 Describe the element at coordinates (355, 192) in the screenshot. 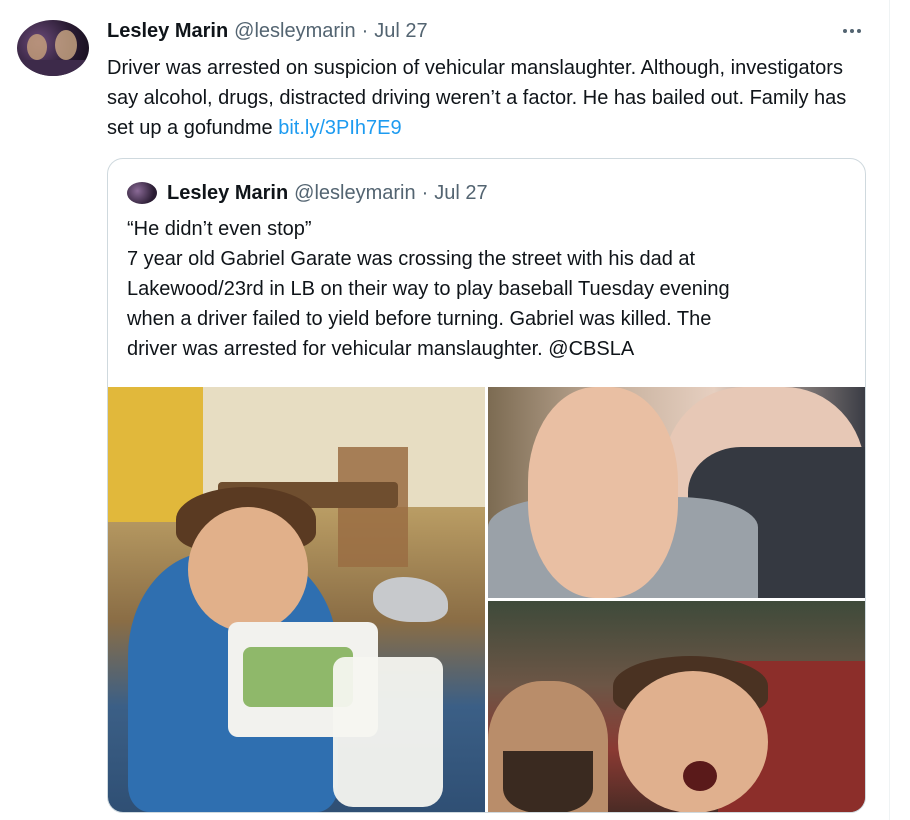

I see `quoted-author-handle: @lesleymarin` at that location.